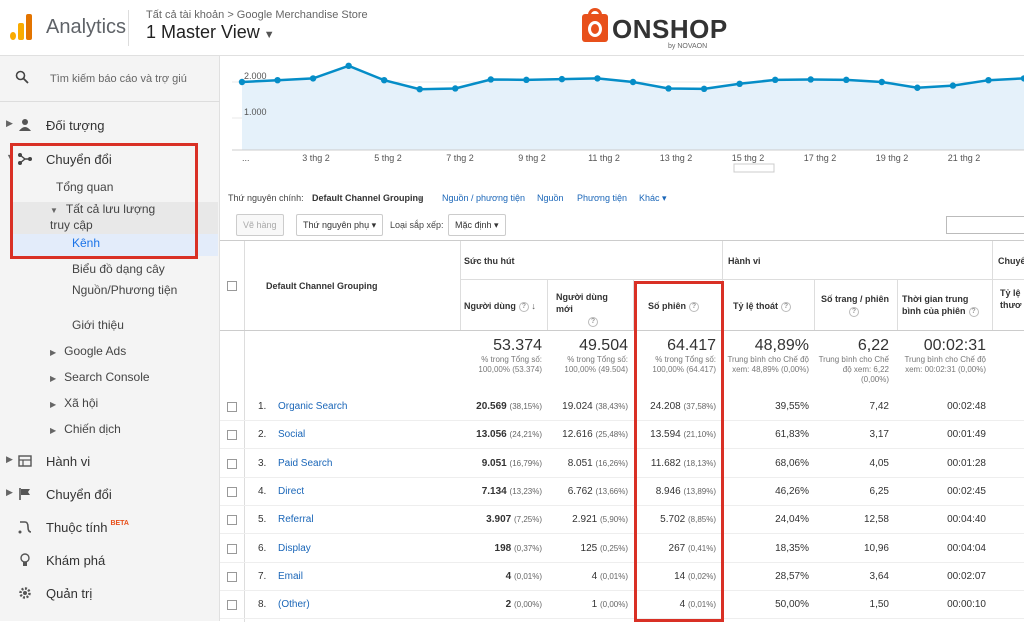 This screenshot has width=1024, height=622. What do you see at coordinates (110, 126) in the screenshot?
I see `sidebar-item-audience: ▶ Đối tượng` at bounding box center [110, 126].